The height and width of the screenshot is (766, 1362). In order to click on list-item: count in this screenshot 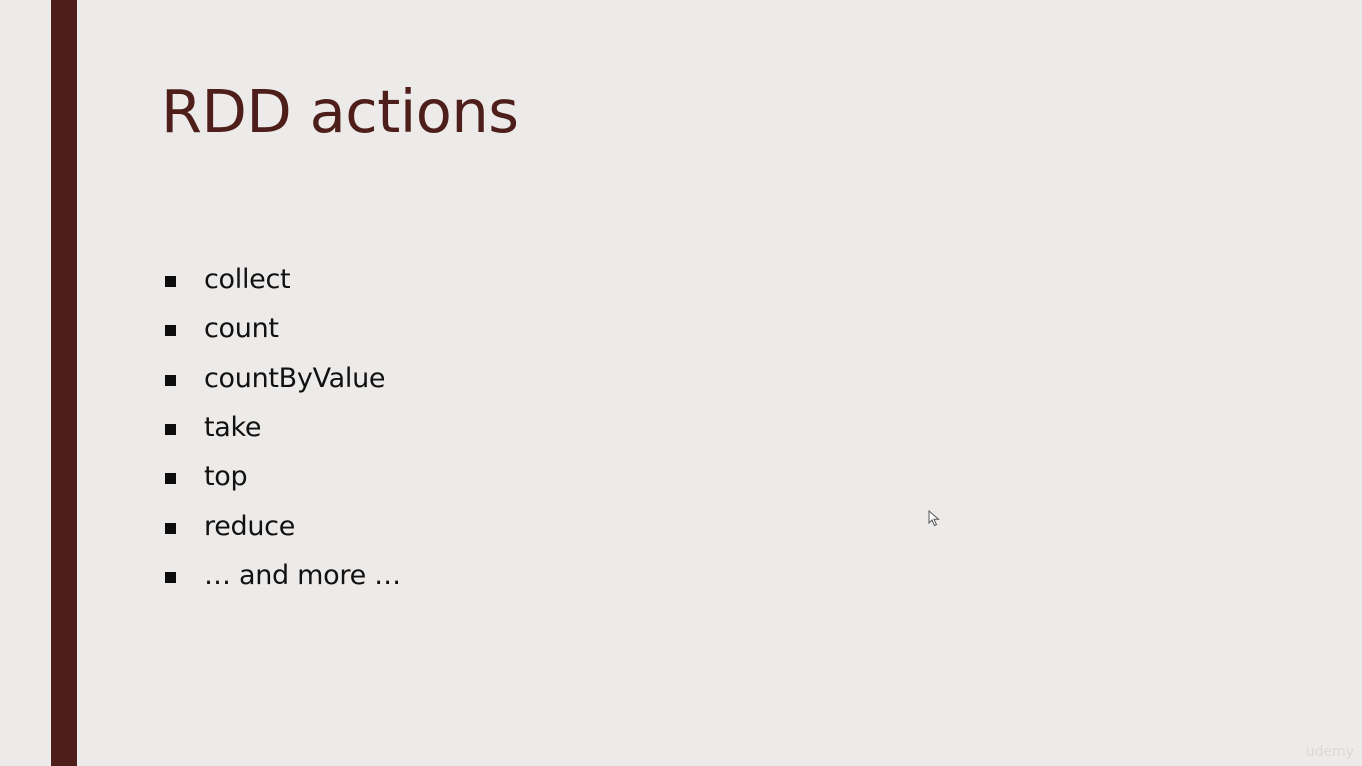, I will do `click(280, 328)`.